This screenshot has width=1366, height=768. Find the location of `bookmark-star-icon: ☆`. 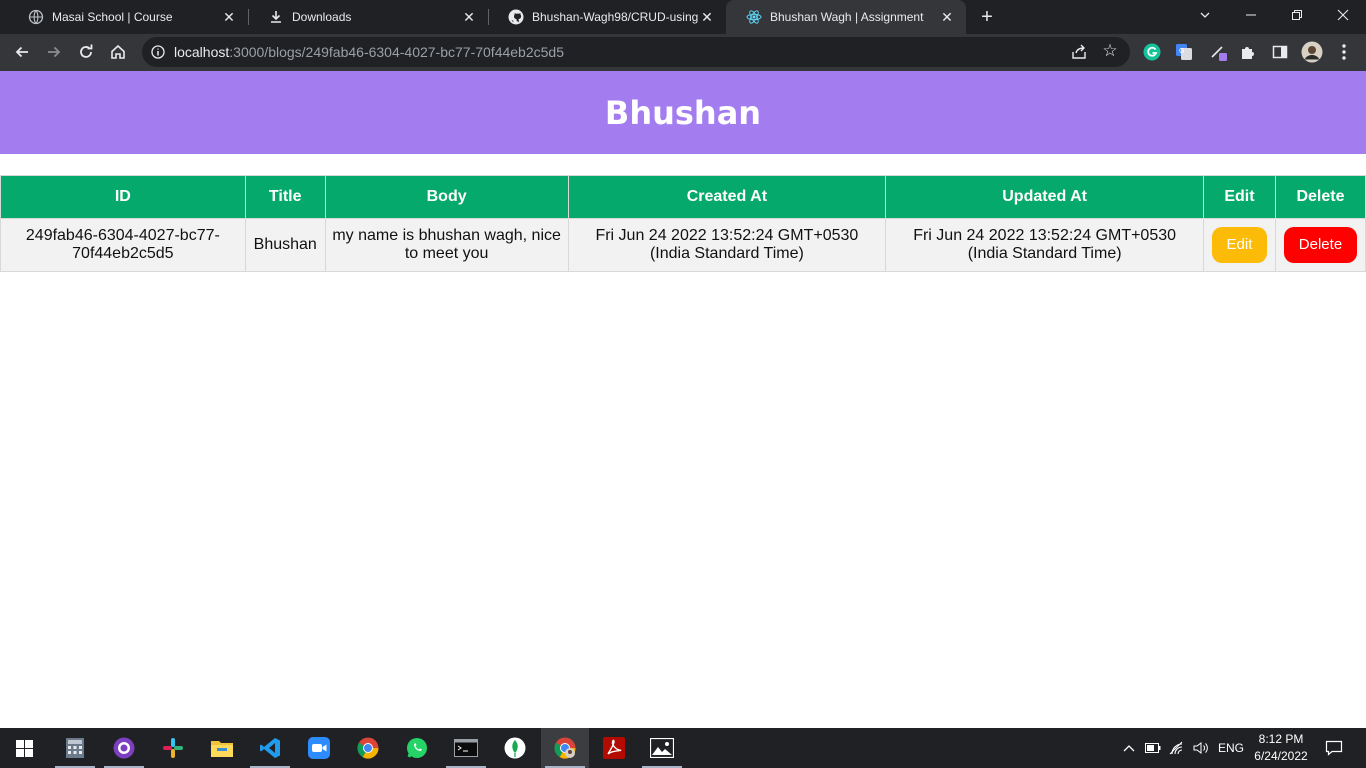

bookmark-star-icon: ☆ is located at coordinates (1110, 51).